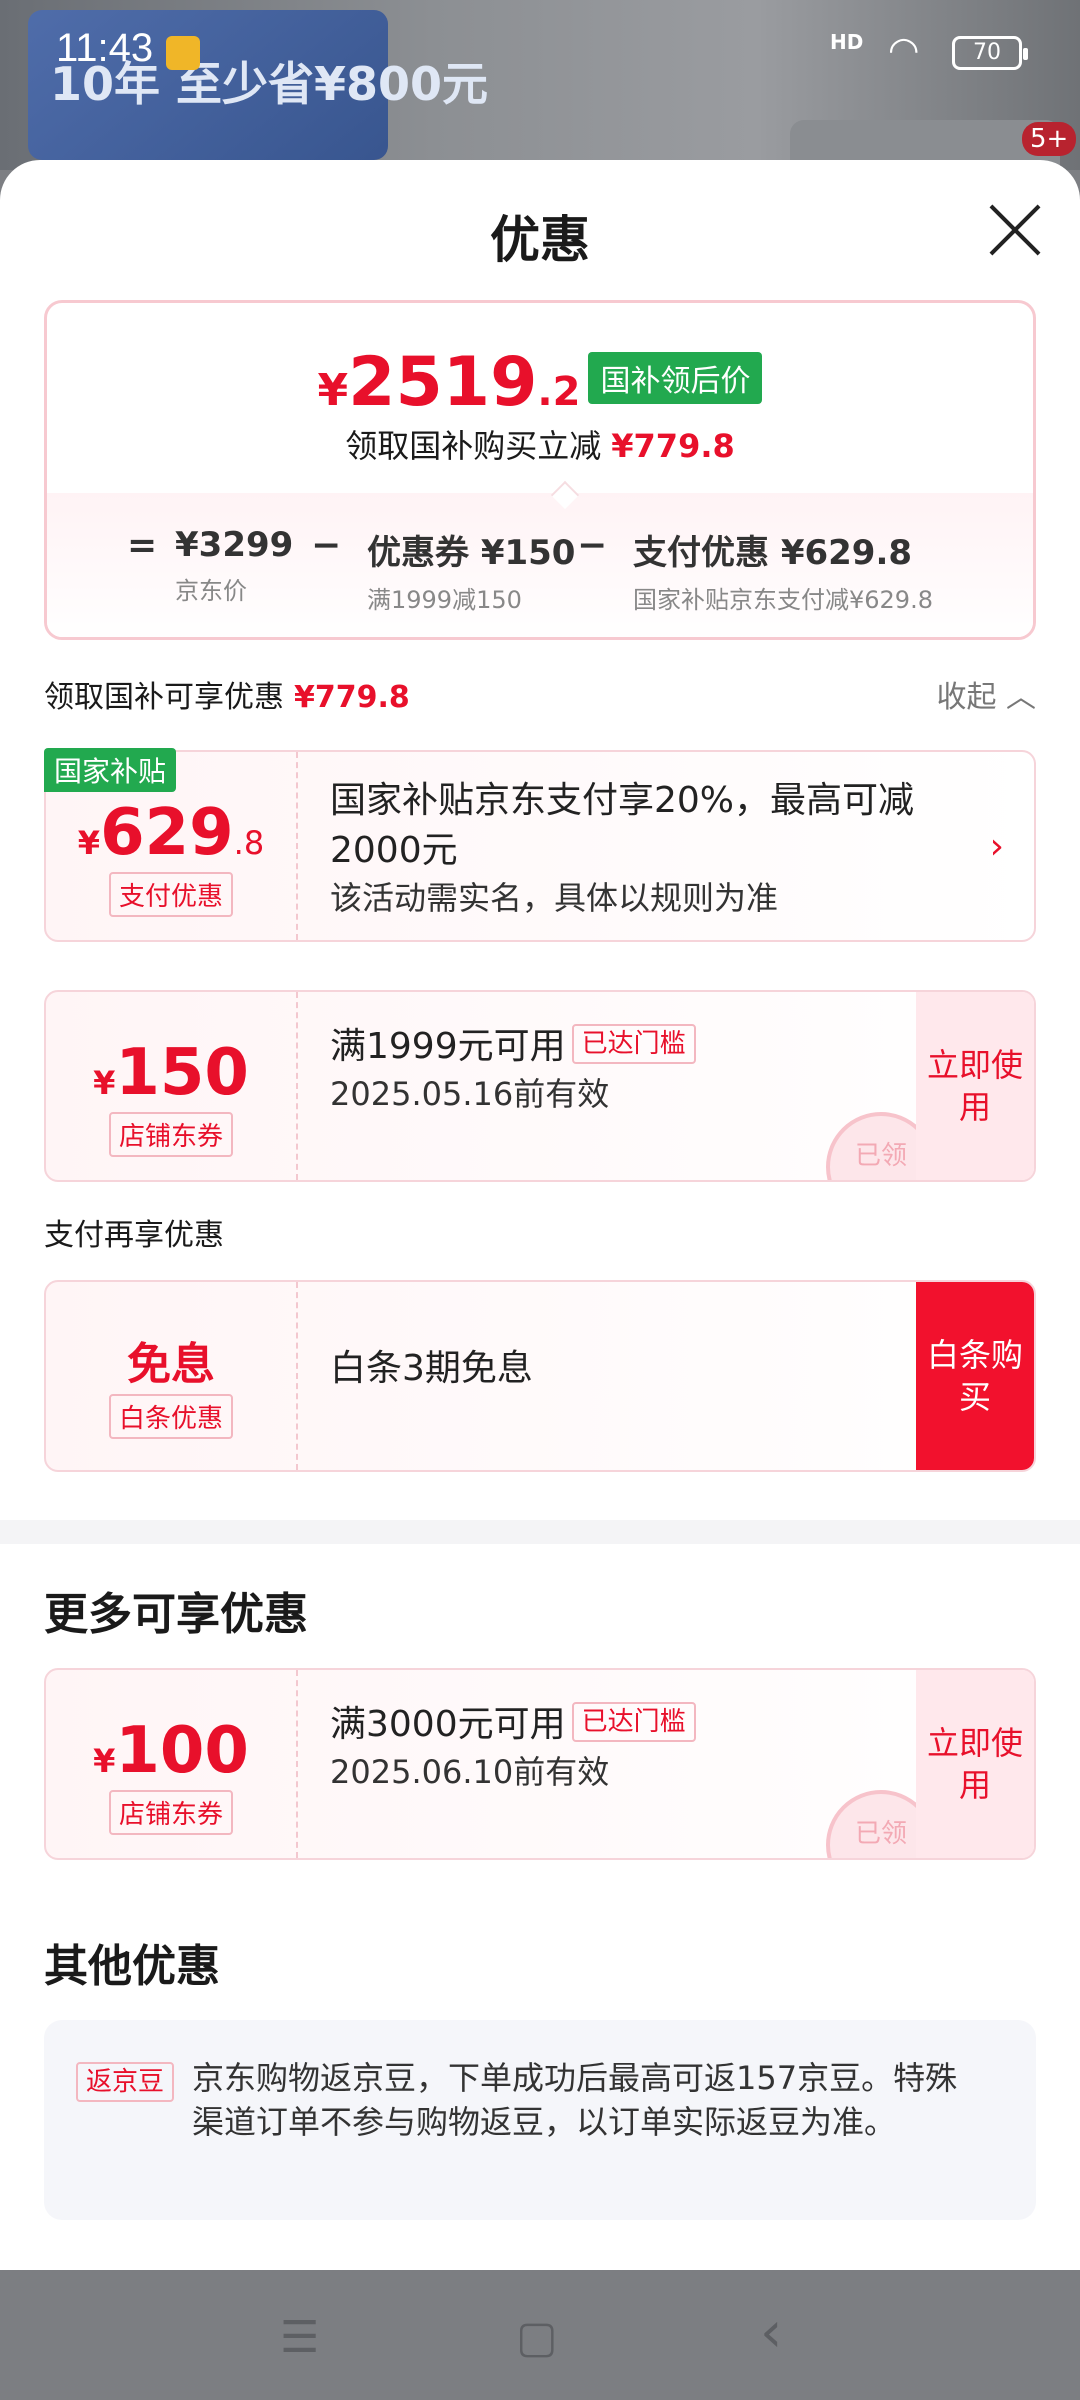 Image resolution: width=1080 pixels, height=2400 pixels. I want to click on offer-type-label: 支付优惠, so click(170, 894).